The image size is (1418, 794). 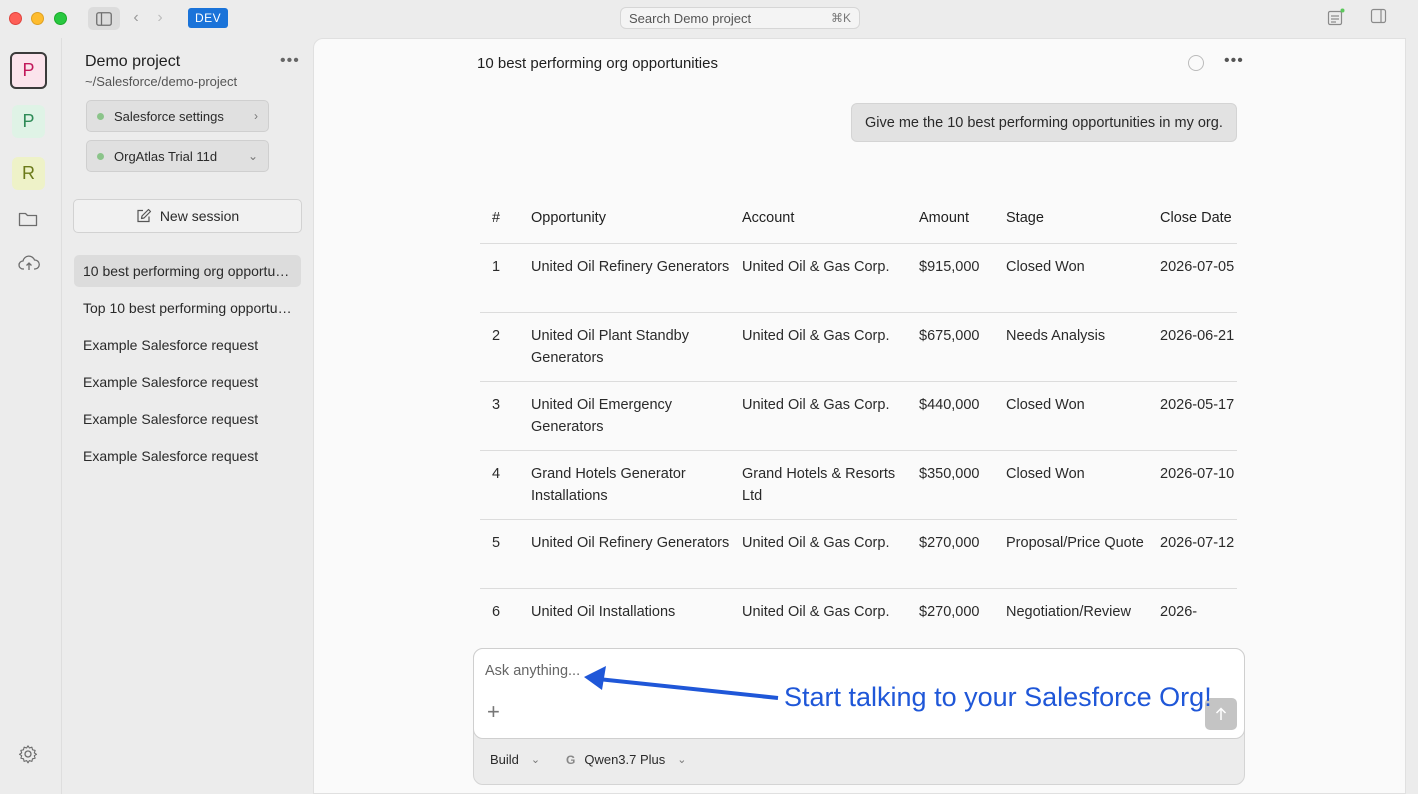 What do you see at coordinates (144, 215) in the screenshot?
I see `compose-icon` at bounding box center [144, 215].